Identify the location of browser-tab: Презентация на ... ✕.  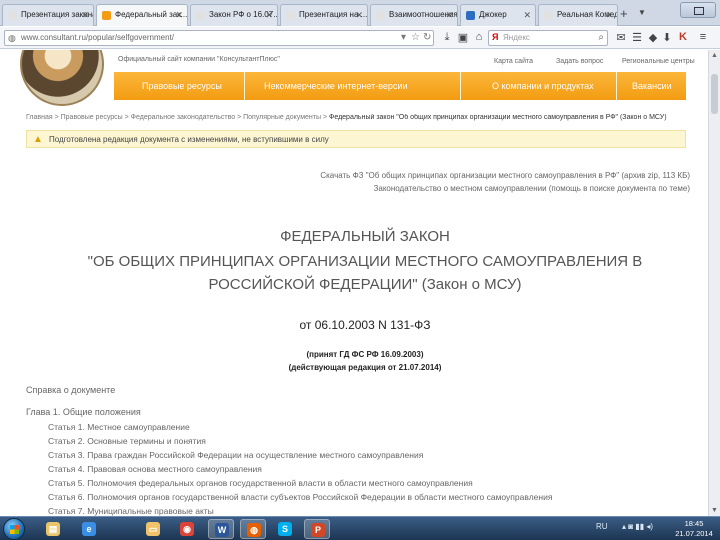
(324, 15).